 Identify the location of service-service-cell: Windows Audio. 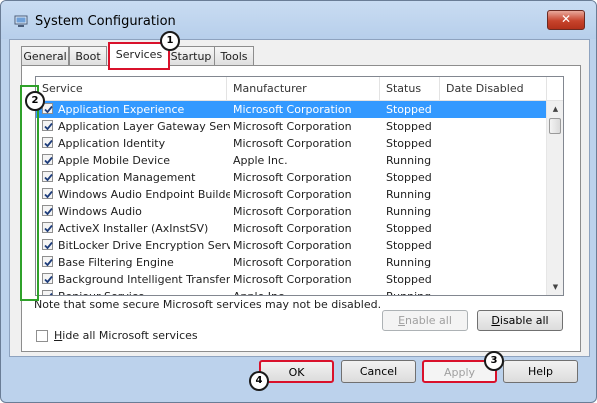
(100, 211).